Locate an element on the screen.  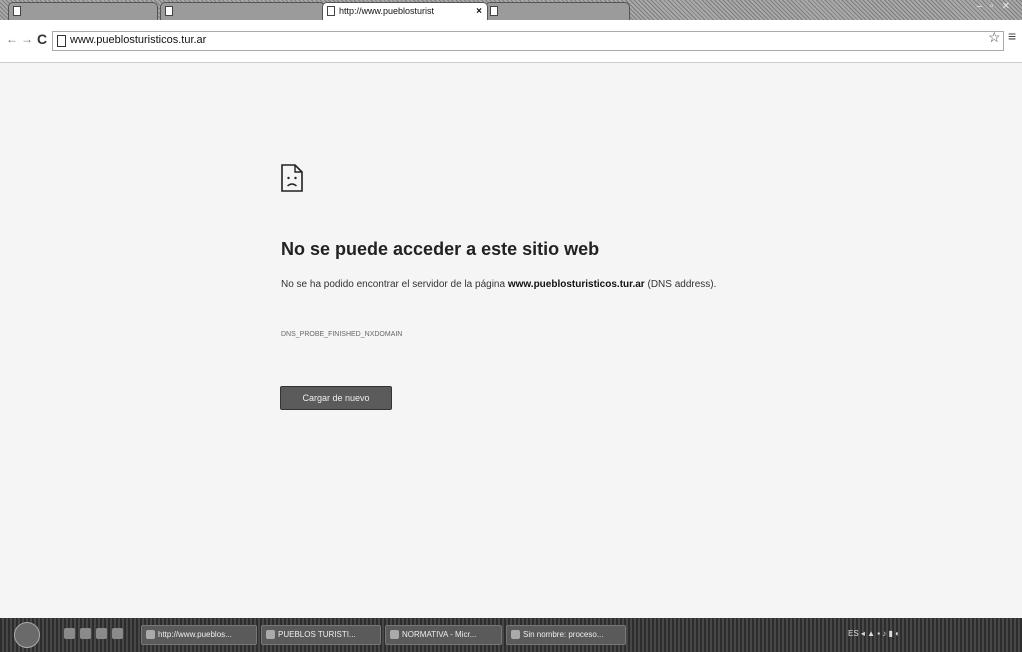
error-host: www.pueblosturisticos.tur.ar is located at coordinates (576, 284).